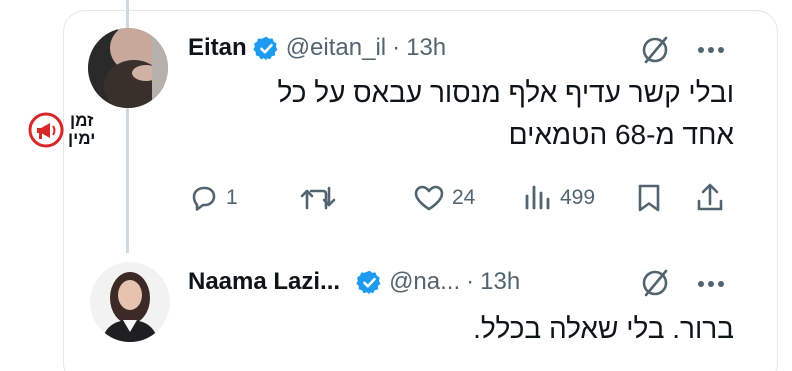  Describe the element at coordinates (318, 198) in the screenshot. I see `retweet-icon` at that location.